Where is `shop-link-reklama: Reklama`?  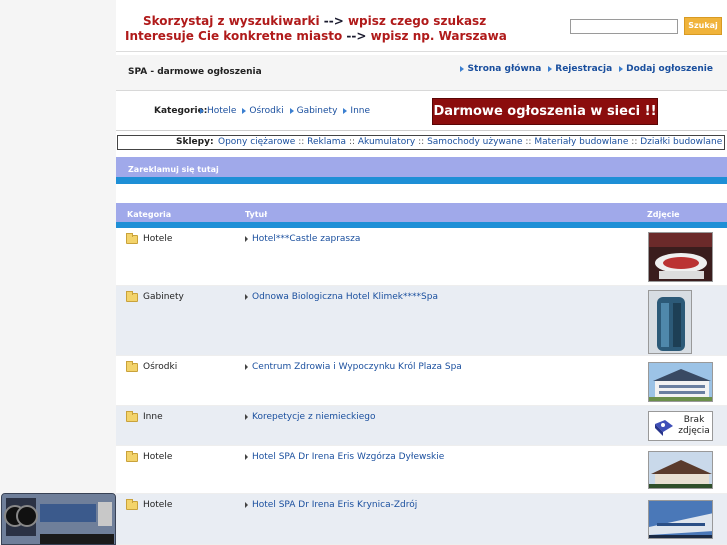
shop-link-reklama: Reklama is located at coordinates (326, 142).